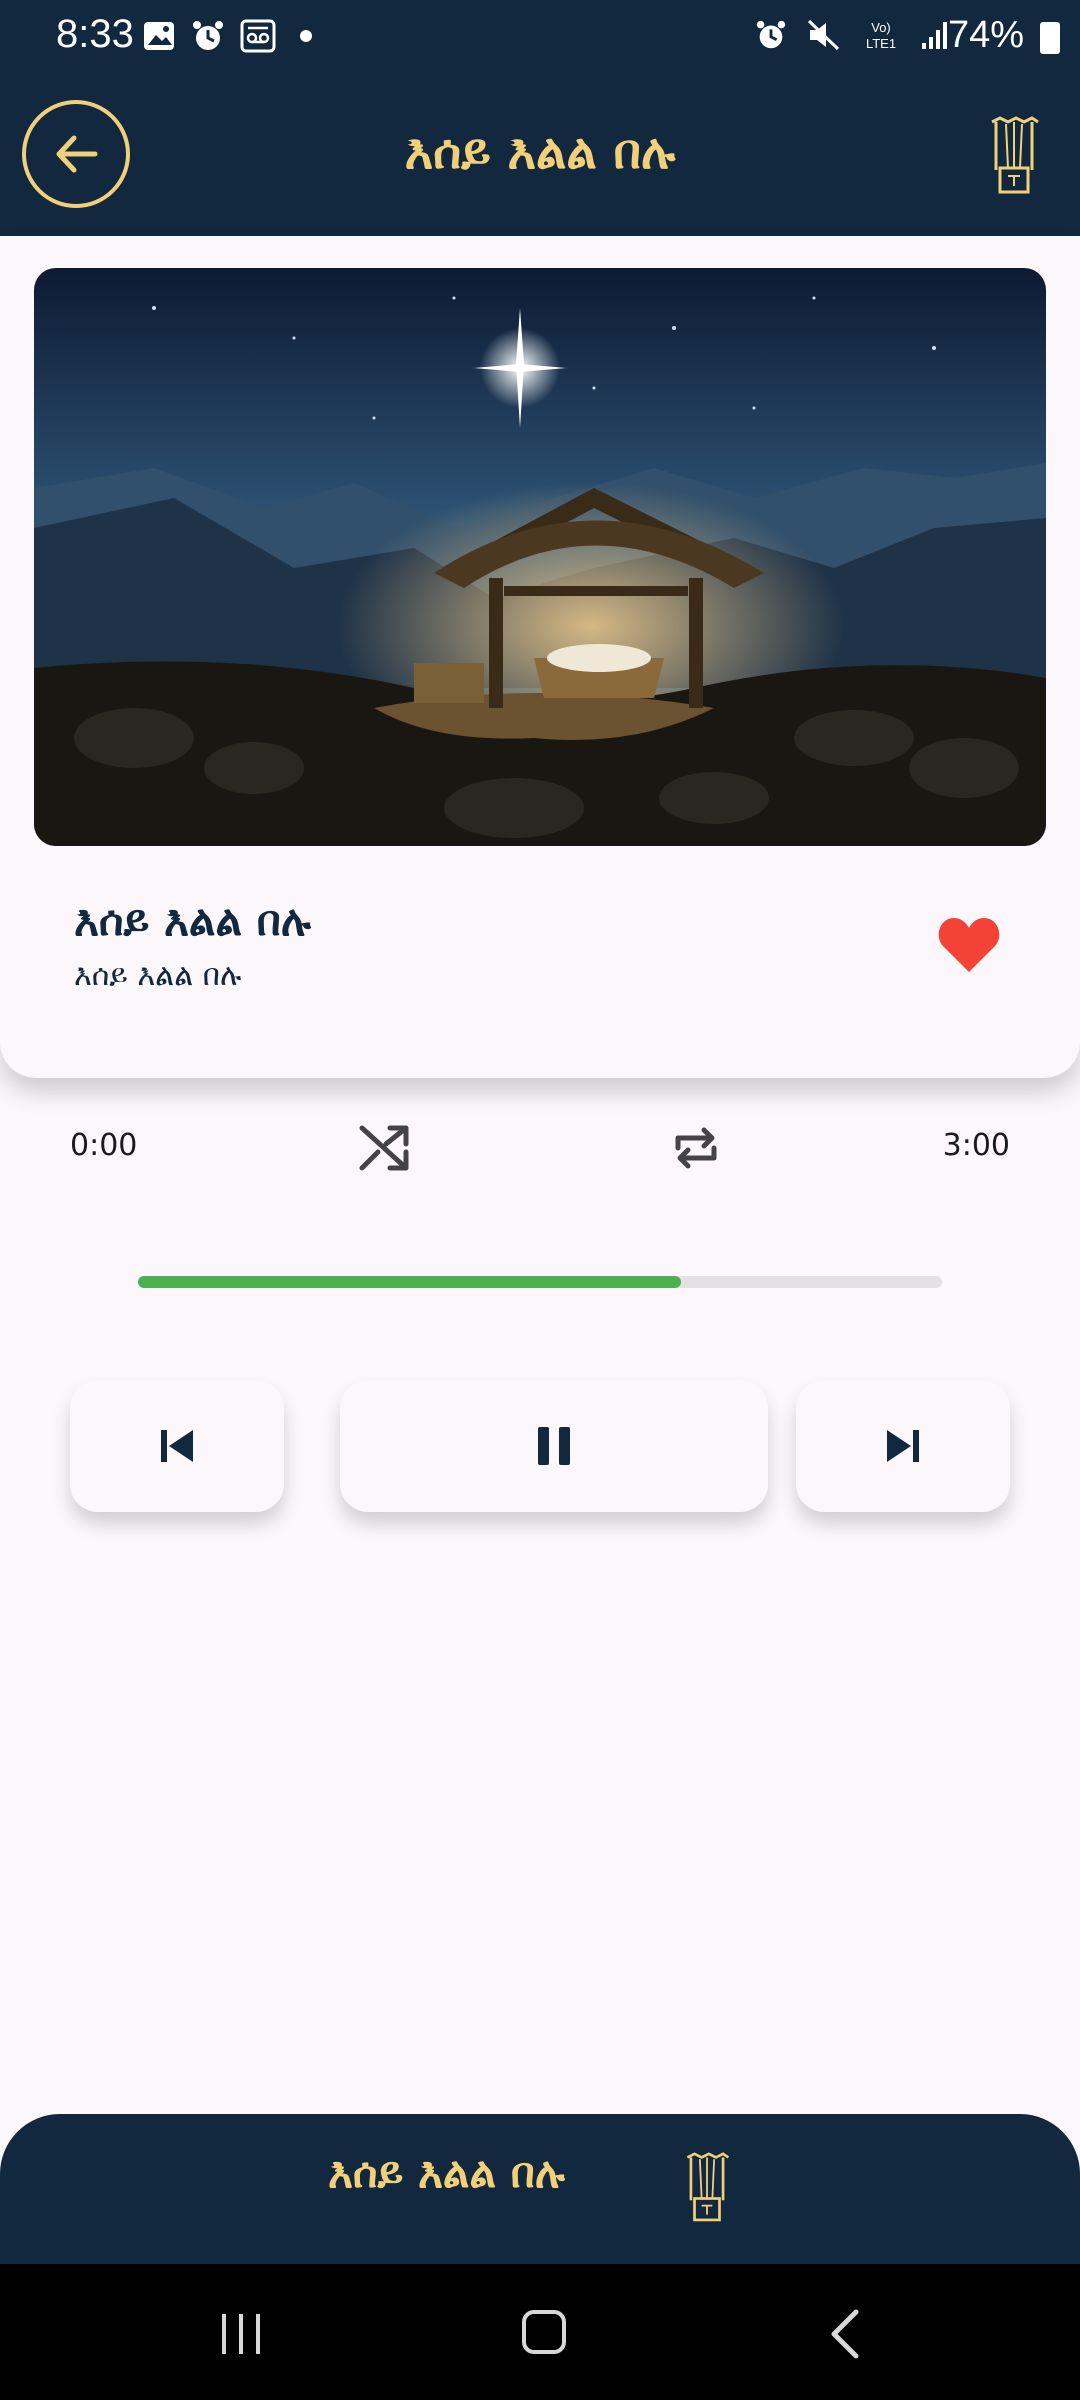 The width and height of the screenshot is (1080, 2400). Describe the element at coordinates (846, 2334) in the screenshot. I see `back-nav-icon` at that location.